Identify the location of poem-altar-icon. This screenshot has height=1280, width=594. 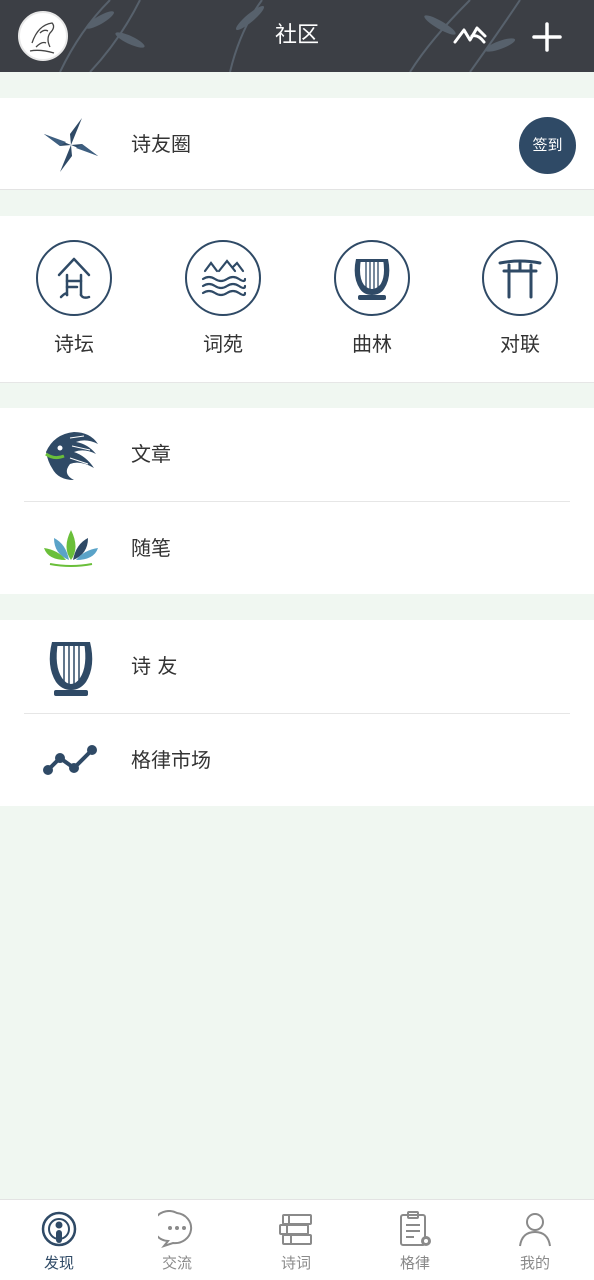
(74, 278).